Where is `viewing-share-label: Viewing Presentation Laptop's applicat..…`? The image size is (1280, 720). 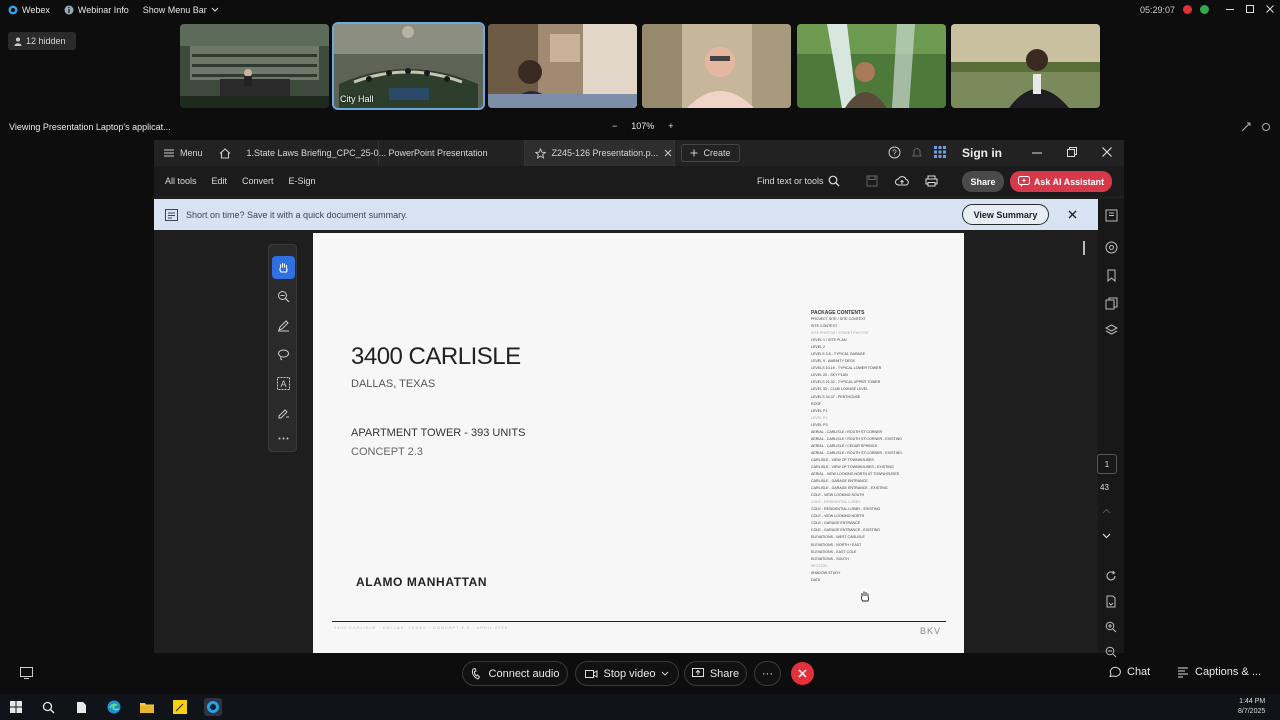 viewing-share-label: Viewing Presentation Laptop's applicat..… is located at coordinates (90, 127).